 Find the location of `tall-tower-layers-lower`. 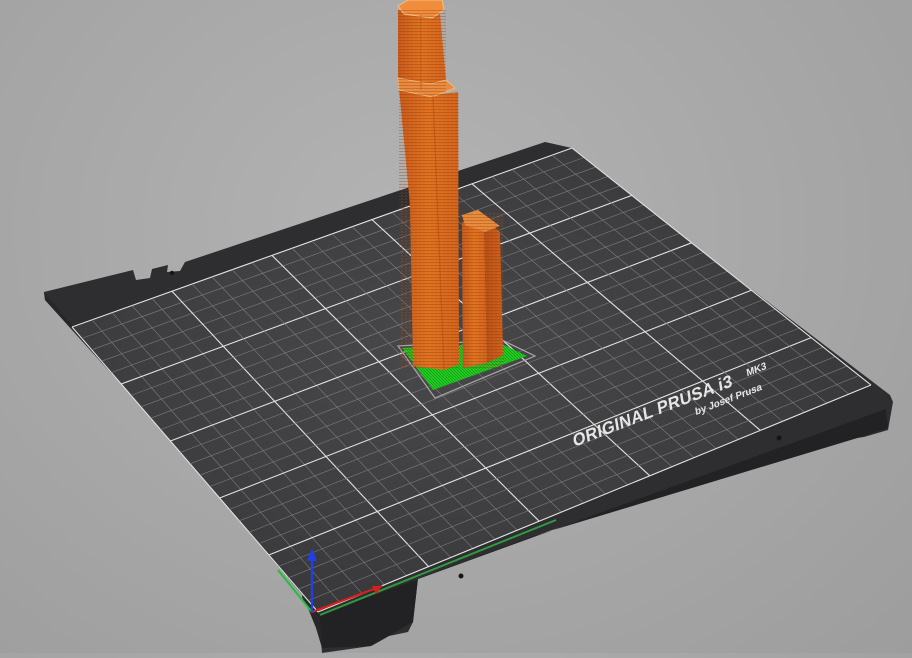

tall-tower-layers-lower is located at coordinates (429, 230).